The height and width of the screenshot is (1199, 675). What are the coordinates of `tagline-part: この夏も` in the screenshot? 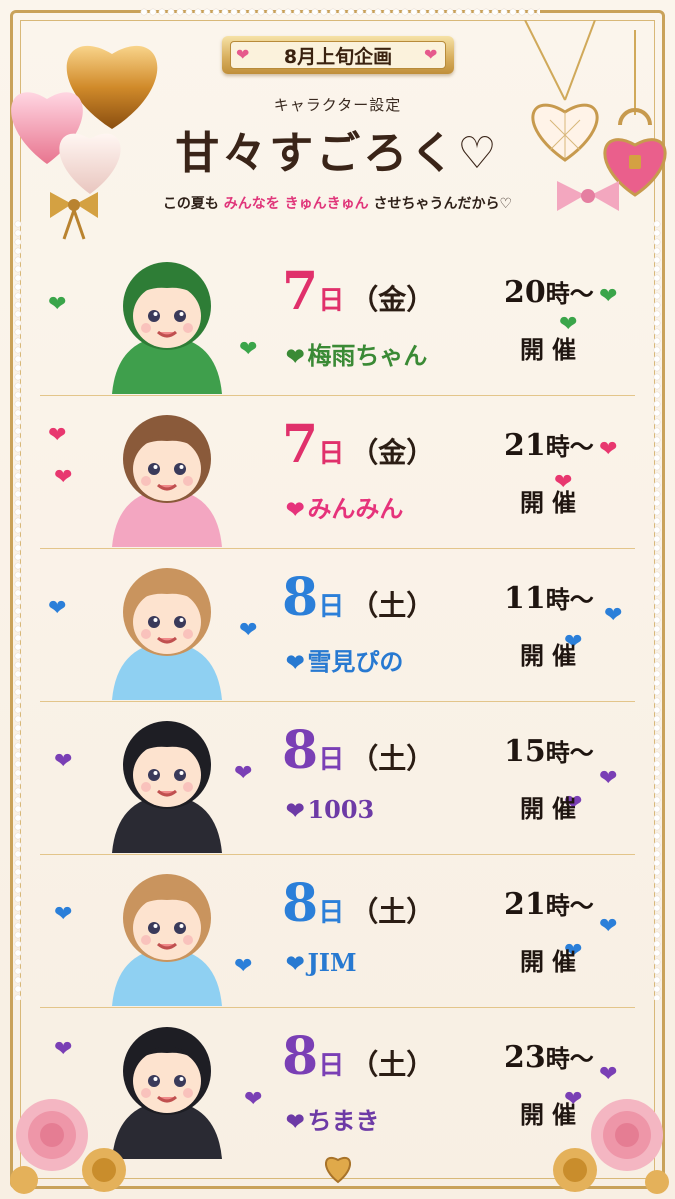 It's located at (190, 204).